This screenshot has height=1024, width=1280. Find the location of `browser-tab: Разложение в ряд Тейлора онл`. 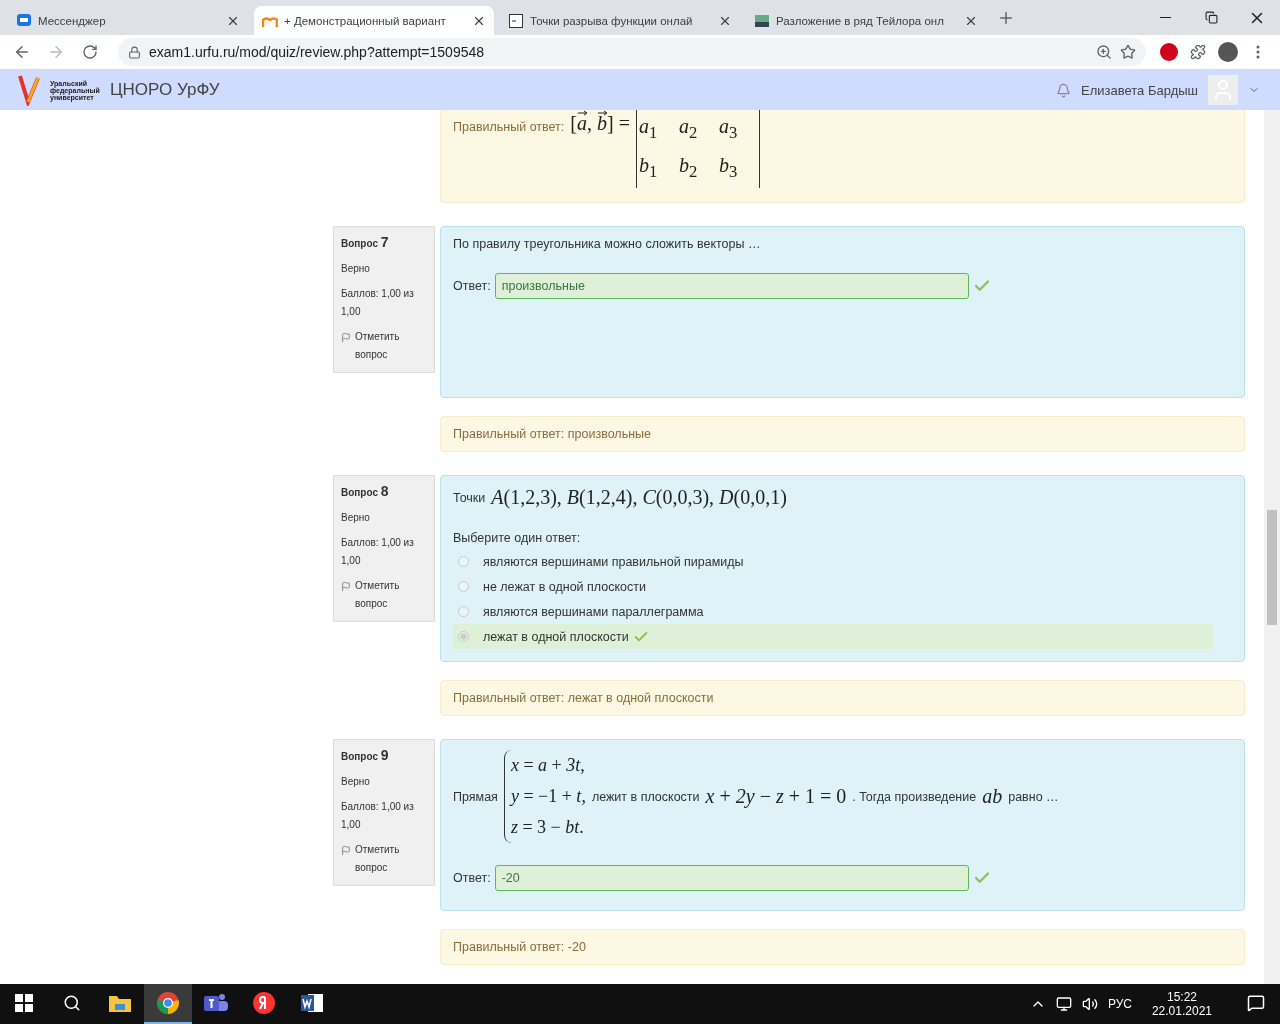

browser-tab: Разложение в ряд Тейлора онл is located at coordinates (866, 20).